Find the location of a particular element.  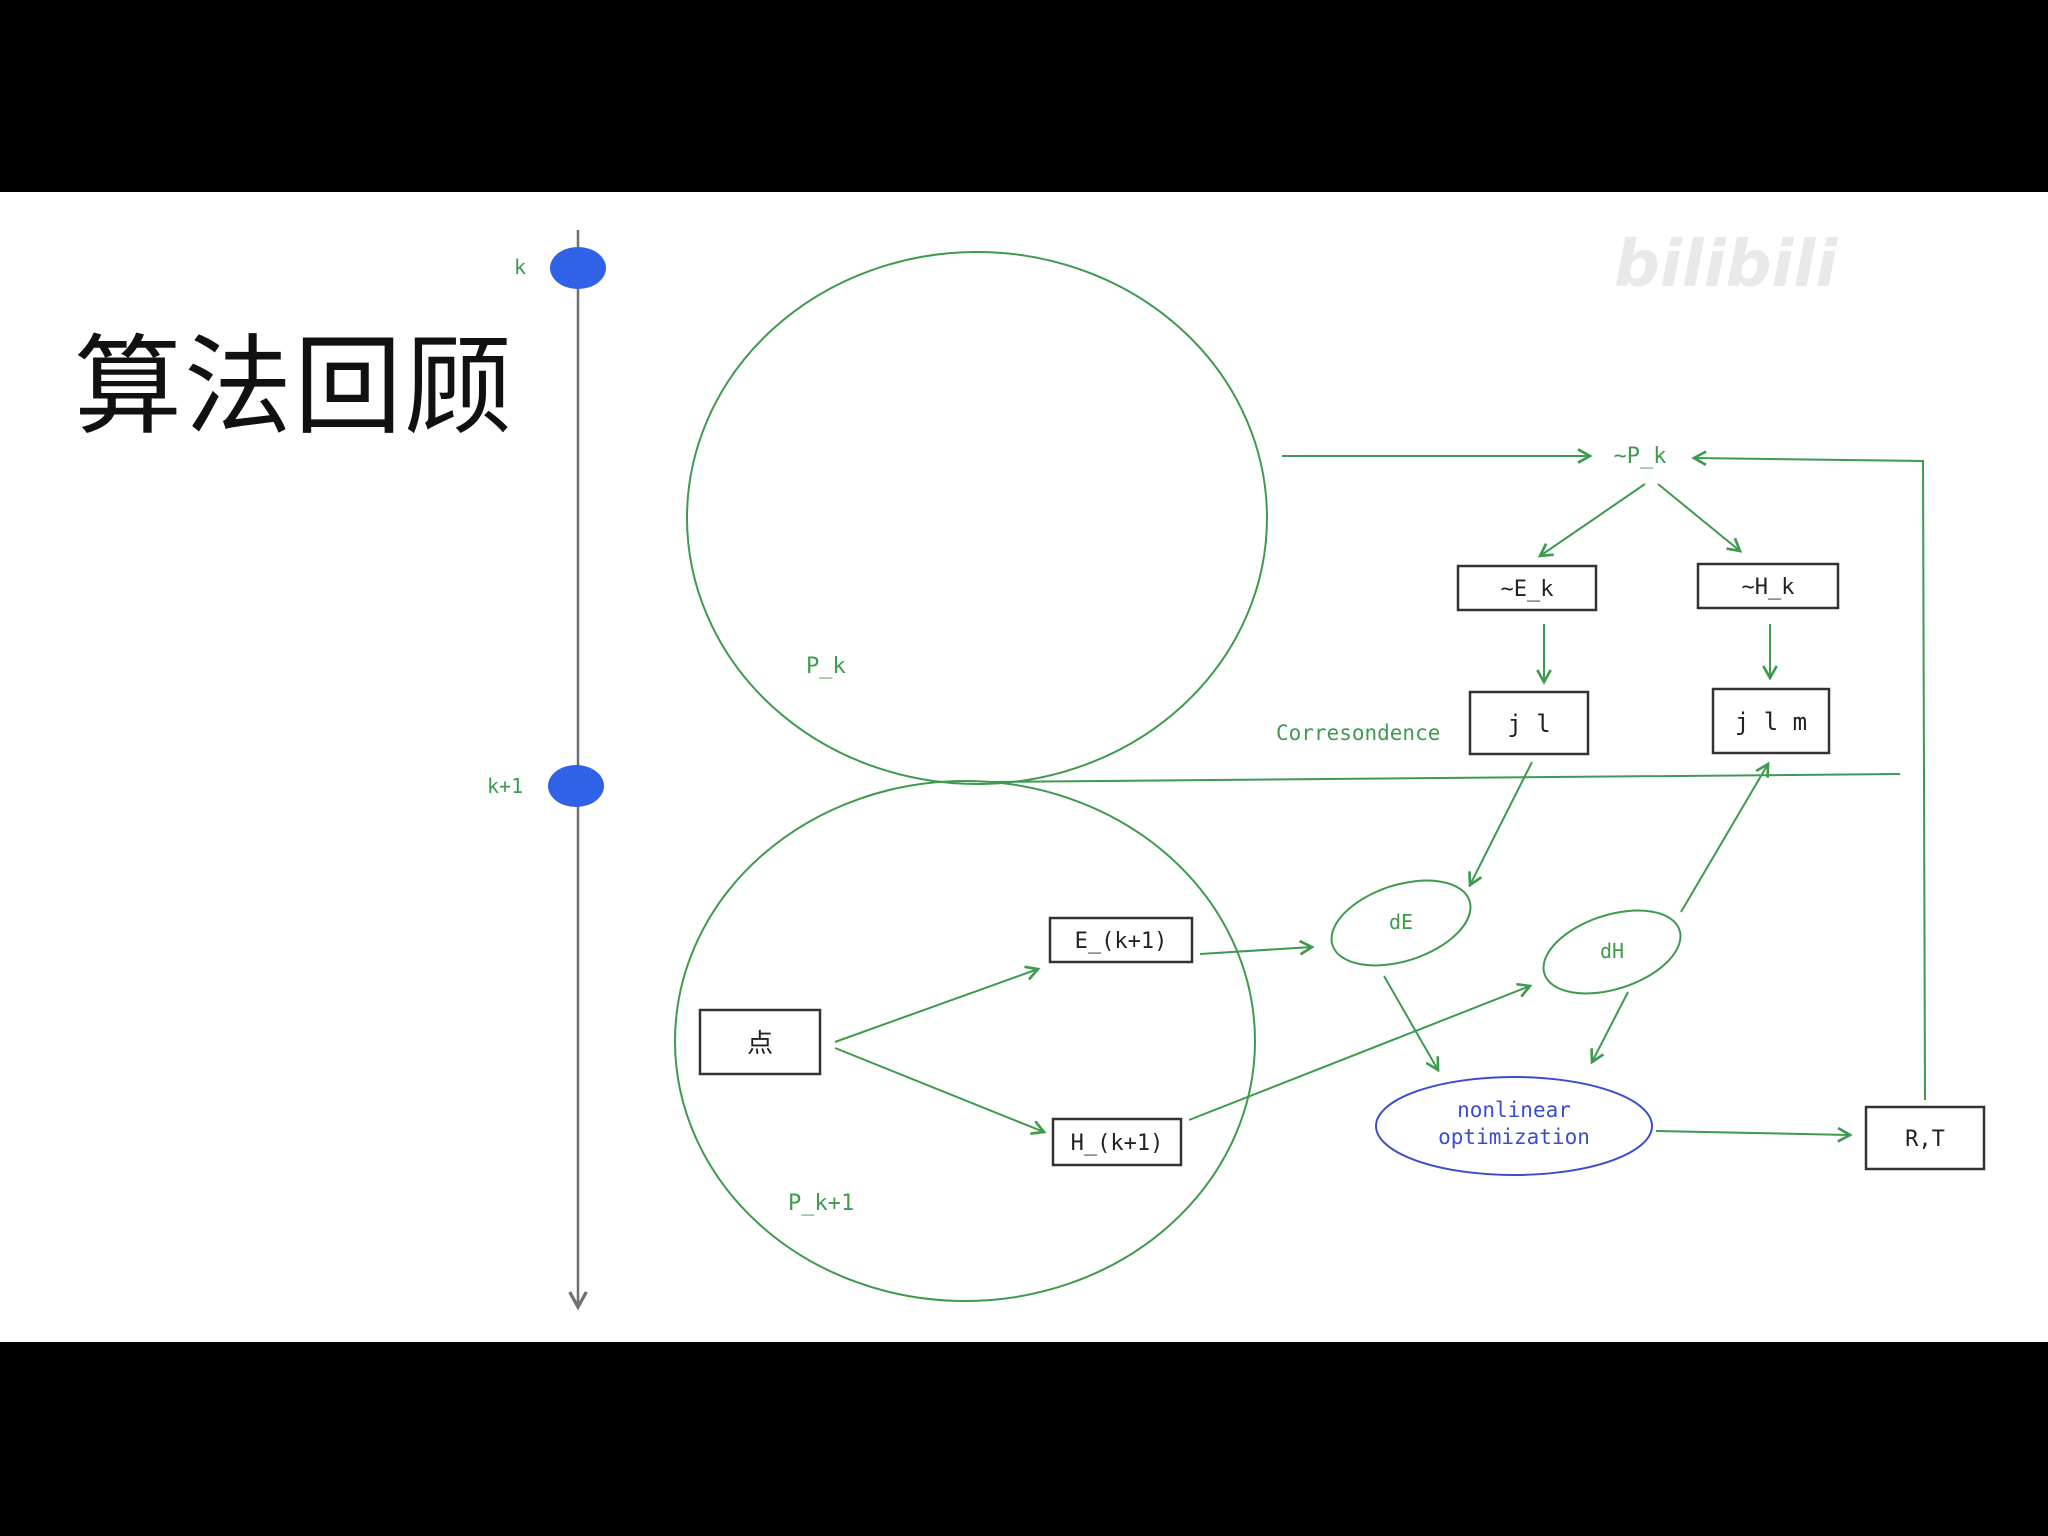

arrow-pk-to-plane-map is located at coordinates (1698, 517).